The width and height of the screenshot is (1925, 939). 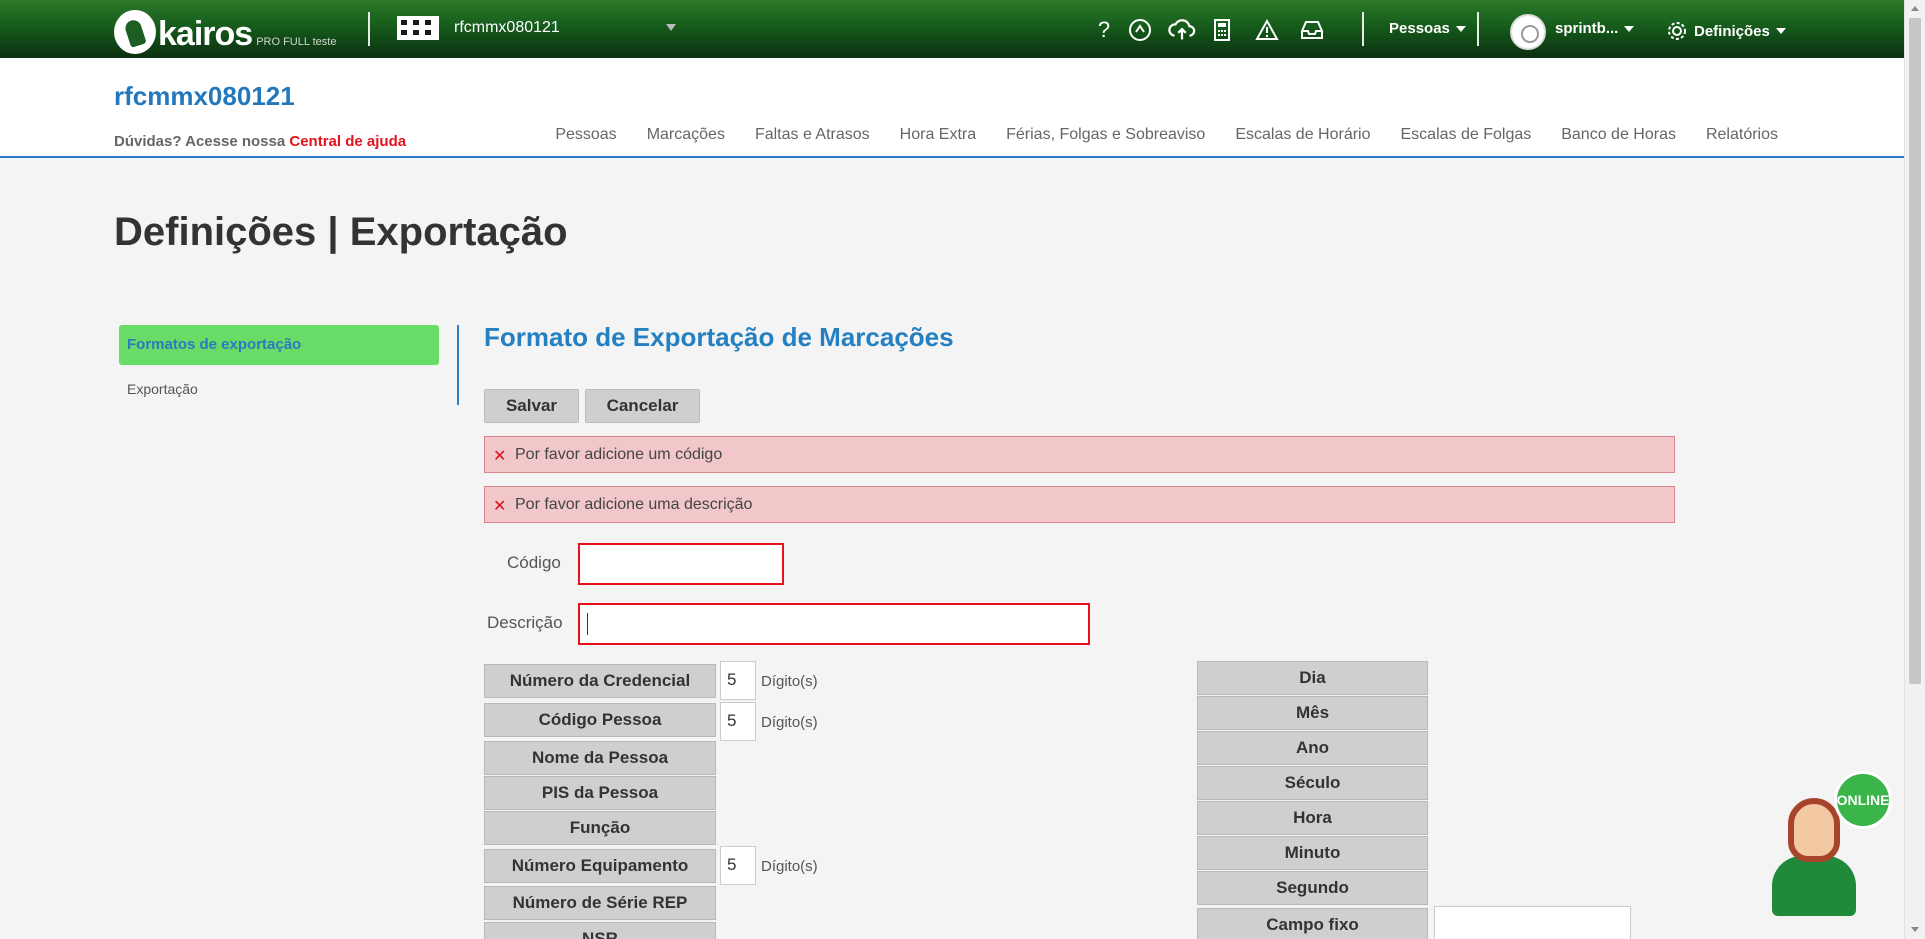 I want to click on settings-menu: Definições, so click(x=1726, y=31).